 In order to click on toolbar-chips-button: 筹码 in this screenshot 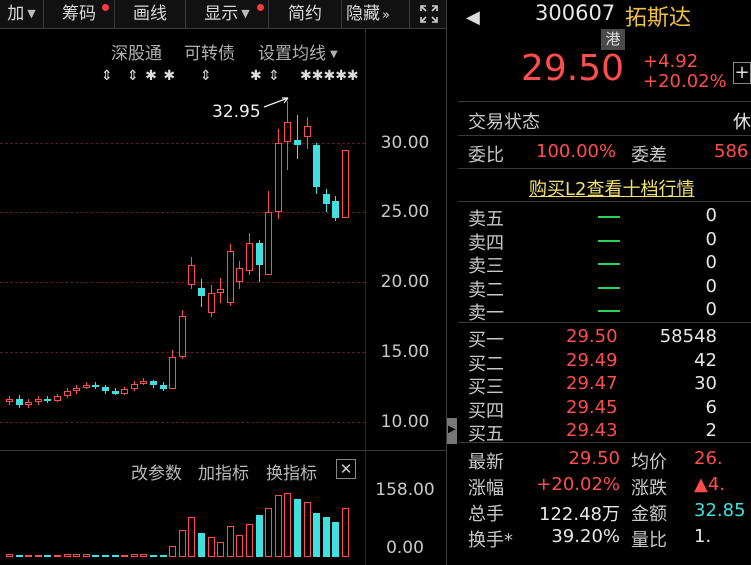, I will do `click(79, 14)`.